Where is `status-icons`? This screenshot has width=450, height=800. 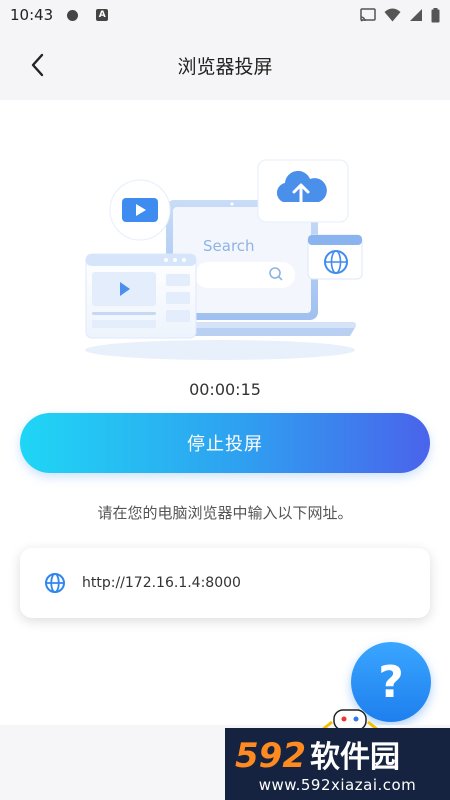
status-icons is located at coordinates (400, 15).